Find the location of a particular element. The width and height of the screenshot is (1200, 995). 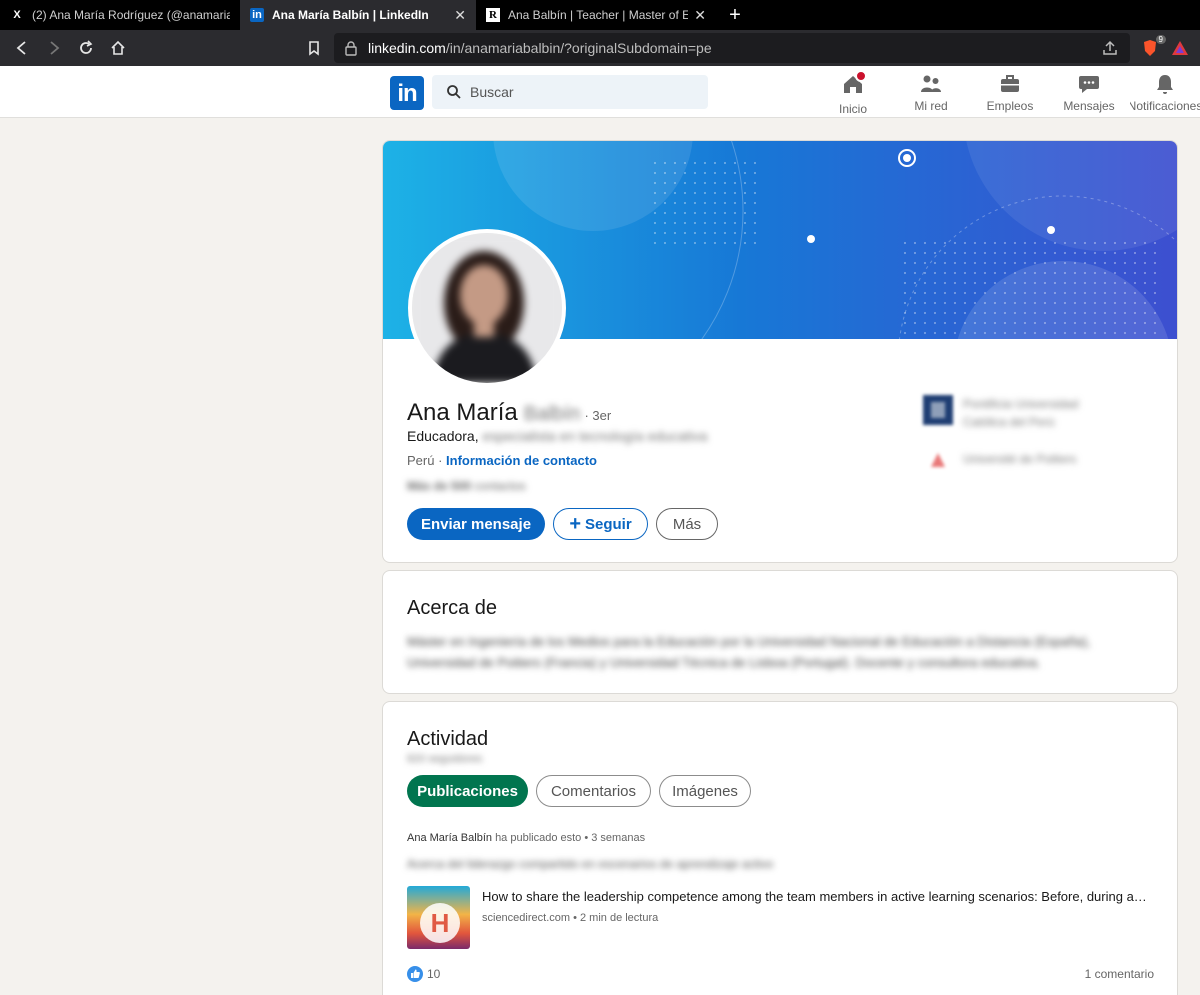

reactions-number: 10 is located at coordinates (434, 974).